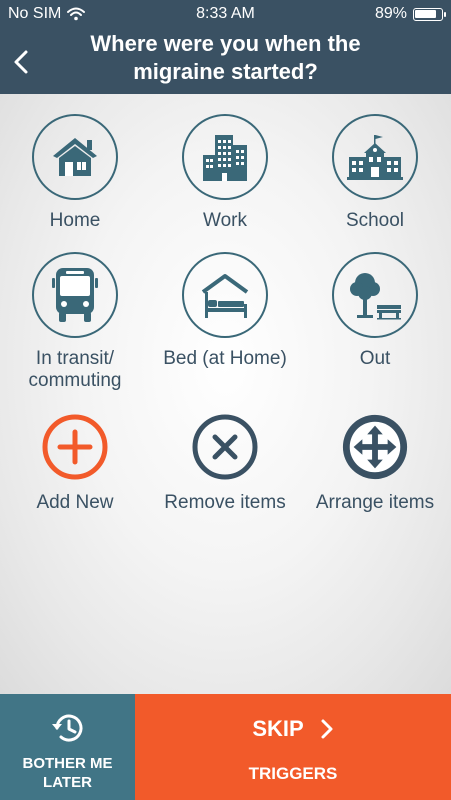  What do you see at coordinates (278, 728) in the screenshot?
I see `skip-label: SKIP` at bounding box center [278, 728].